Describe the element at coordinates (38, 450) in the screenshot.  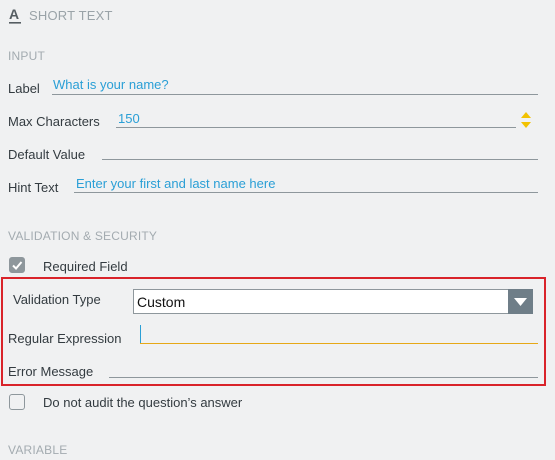
I see `section-variable-heading: VARIABLE` at that location.